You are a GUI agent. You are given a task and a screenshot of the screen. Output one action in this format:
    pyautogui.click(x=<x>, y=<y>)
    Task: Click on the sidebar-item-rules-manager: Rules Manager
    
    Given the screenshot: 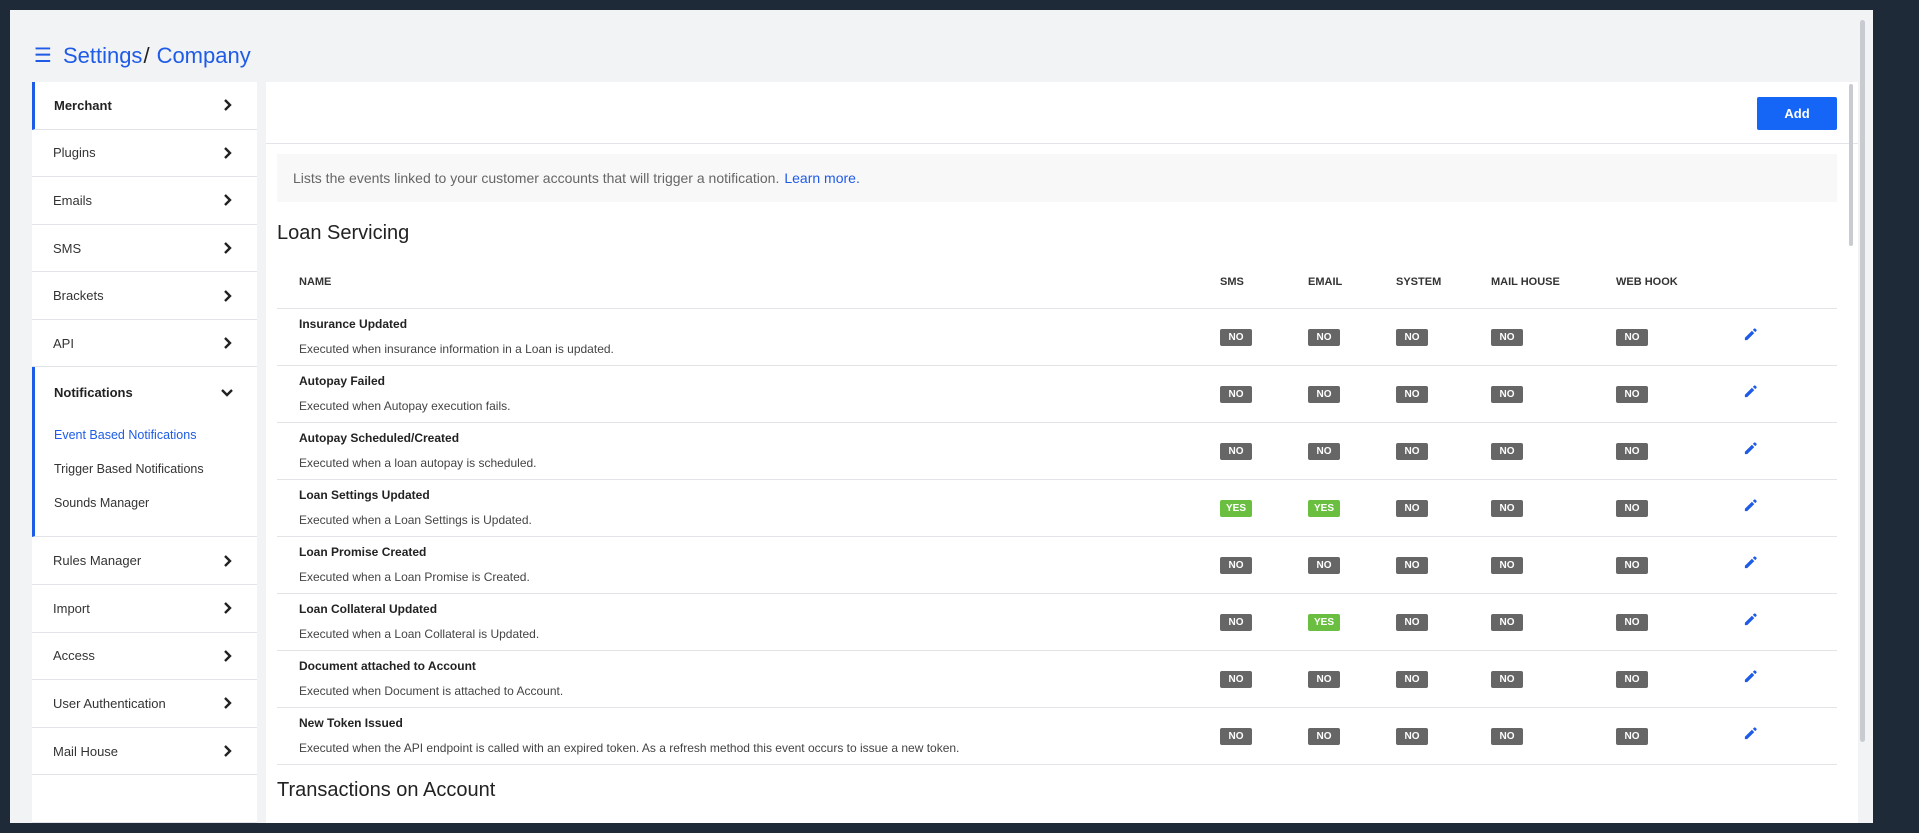 What is the action you would take?
    pyautogui.click(x=144, y=561)
    